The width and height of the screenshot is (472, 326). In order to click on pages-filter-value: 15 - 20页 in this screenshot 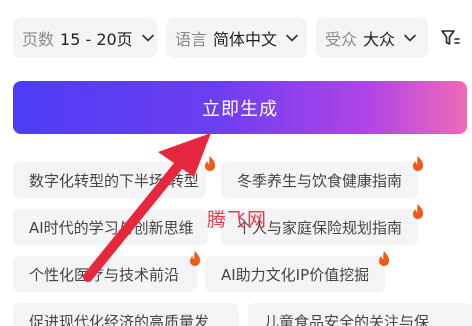, I will do `click(96, 39)`.